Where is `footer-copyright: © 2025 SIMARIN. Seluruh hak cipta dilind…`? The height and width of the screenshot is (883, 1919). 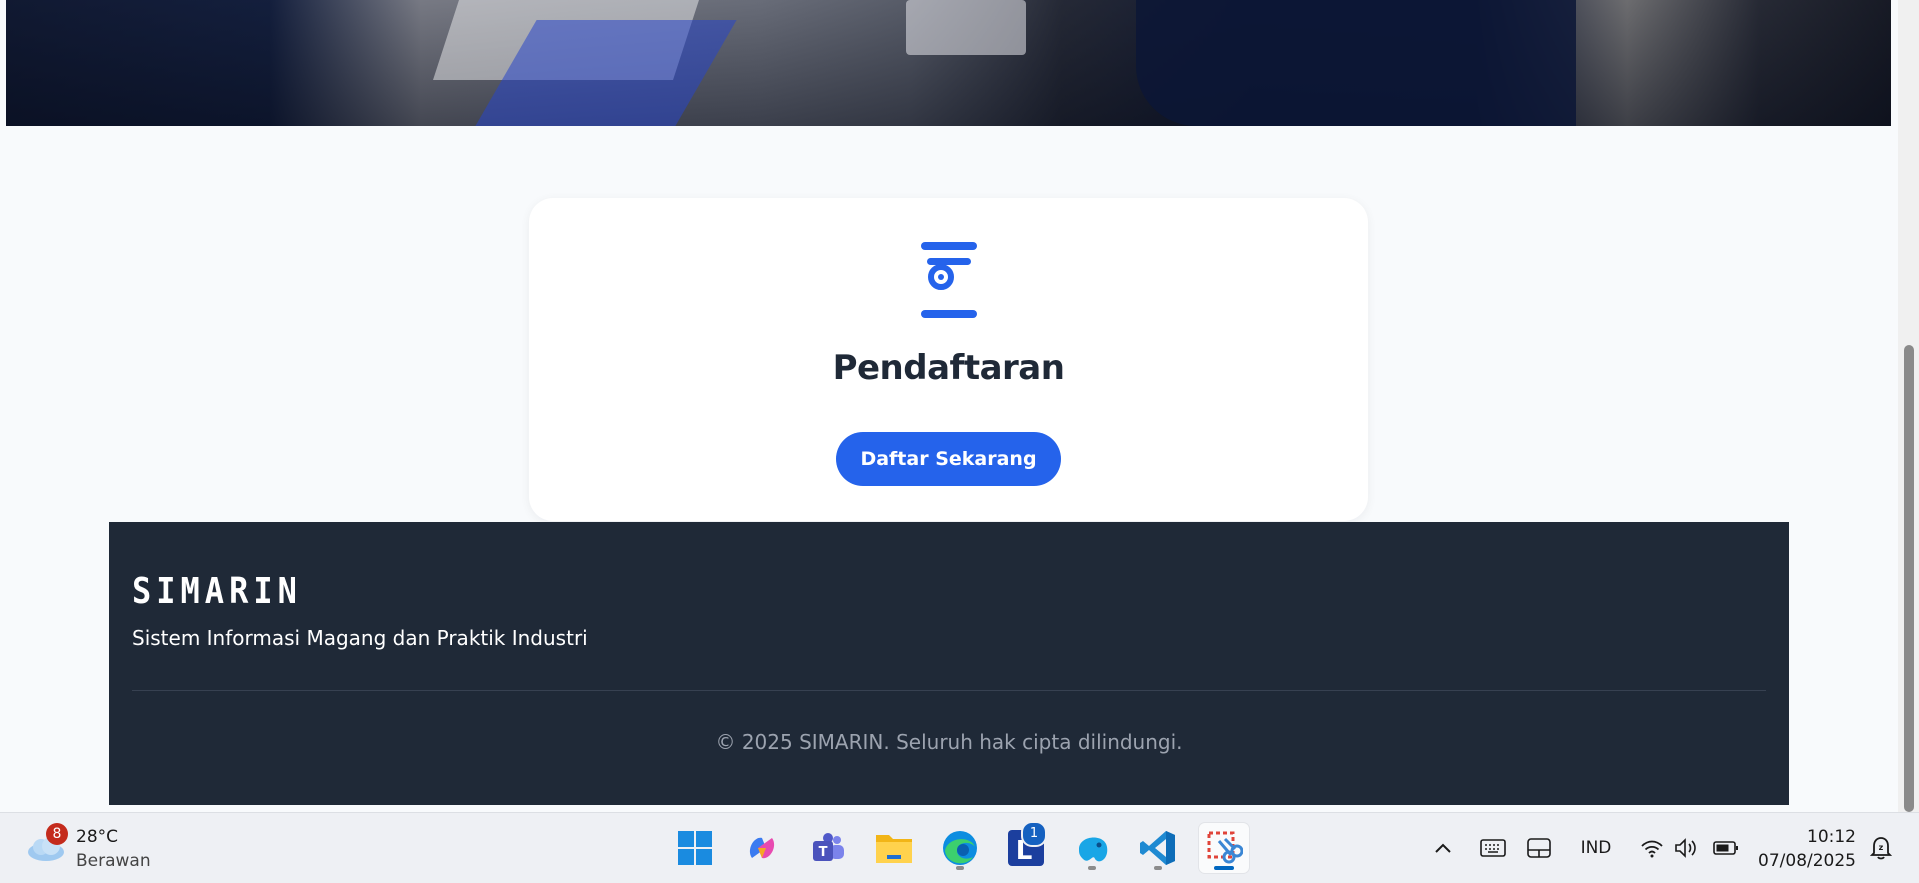 footer-copyright: © 2025 SIMARIN. Seluruh hak cipta dilind… is located at coordinates (949, 742).